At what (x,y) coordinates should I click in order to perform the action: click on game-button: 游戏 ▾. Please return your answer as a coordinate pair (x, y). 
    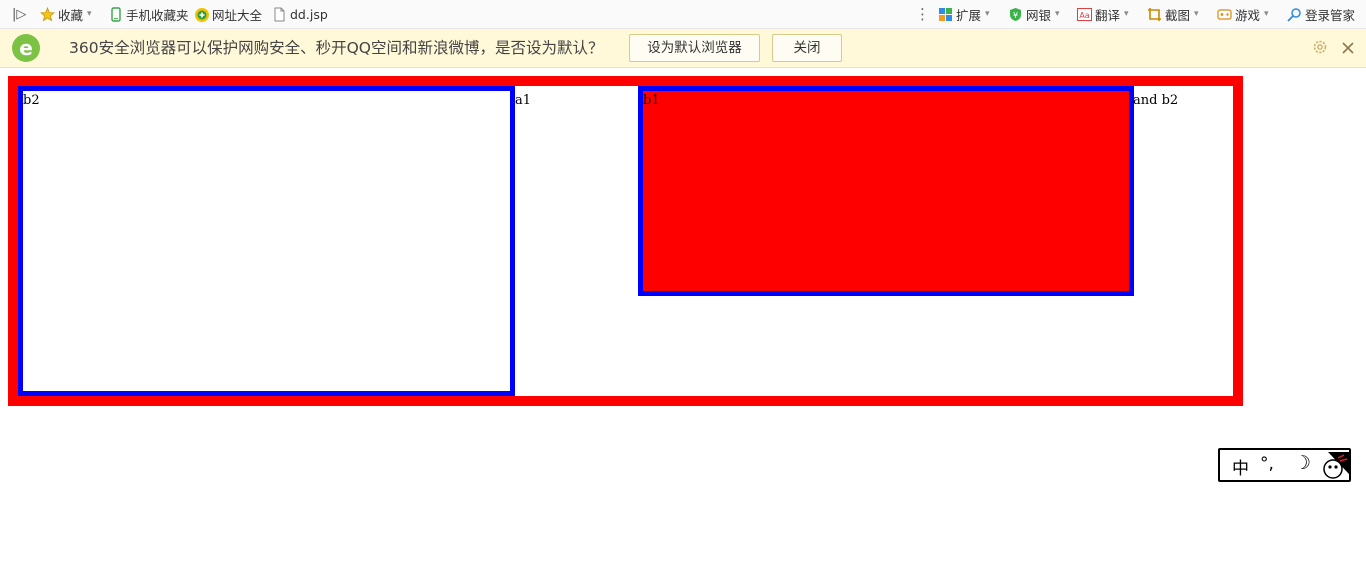
    Looking at the image, I should click on (1243, 14).